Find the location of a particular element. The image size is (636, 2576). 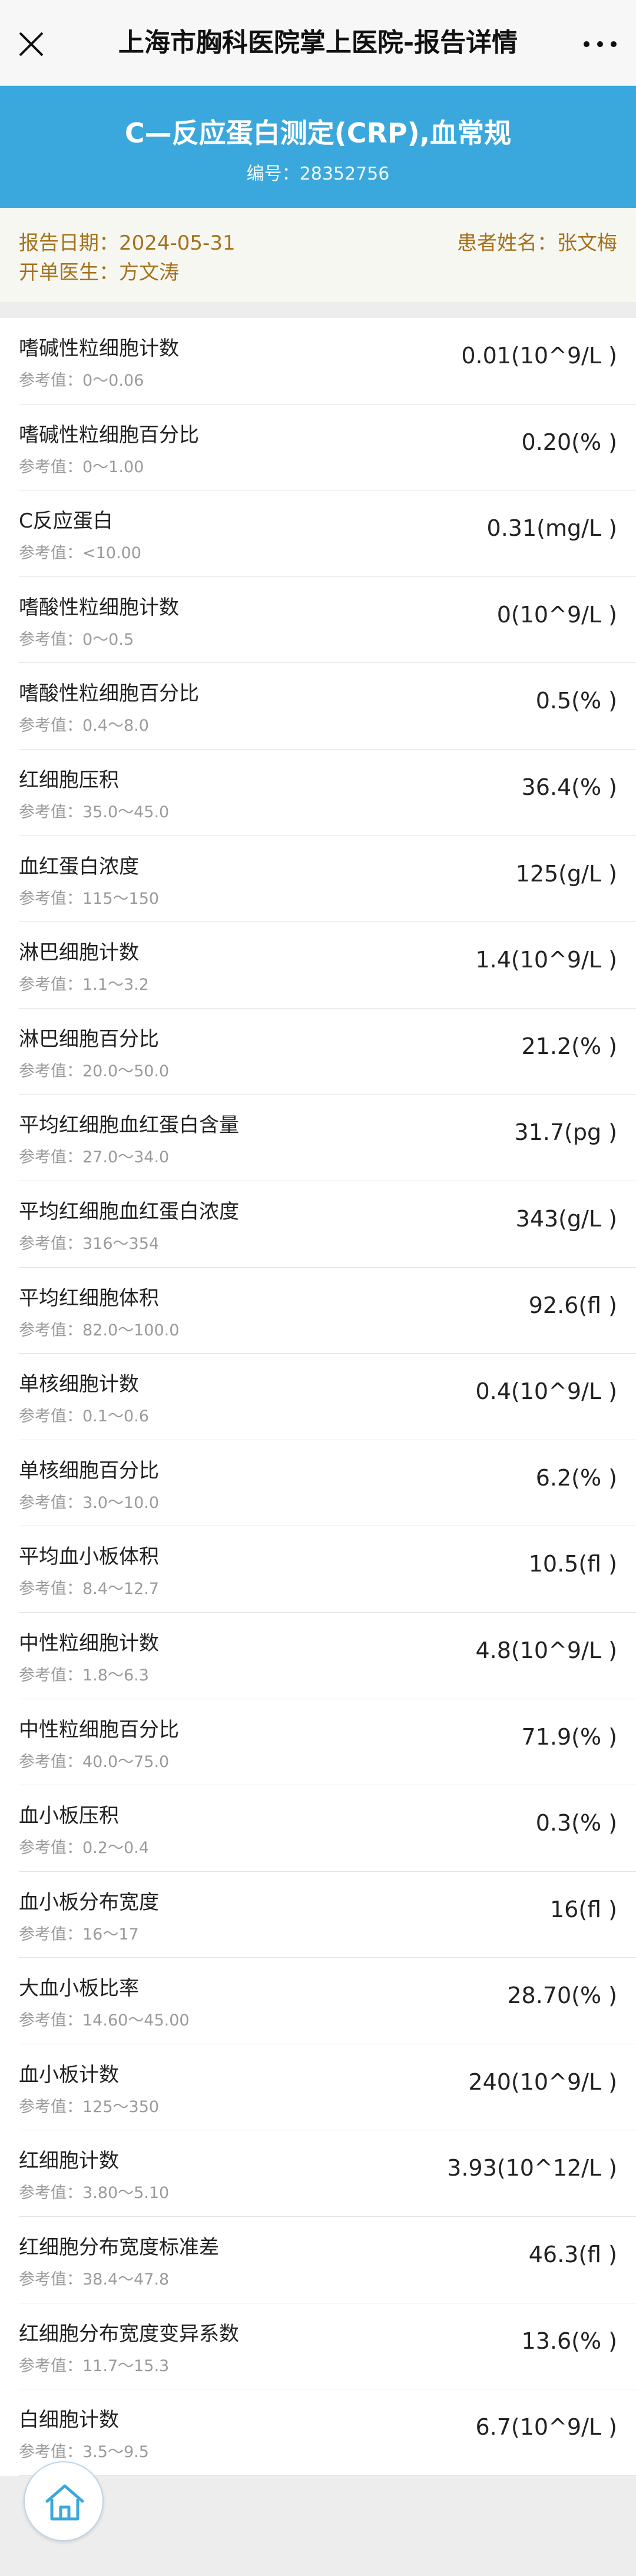

item-reference: 参考值：1.8～6.3 is located at coordinates (84, 1675).